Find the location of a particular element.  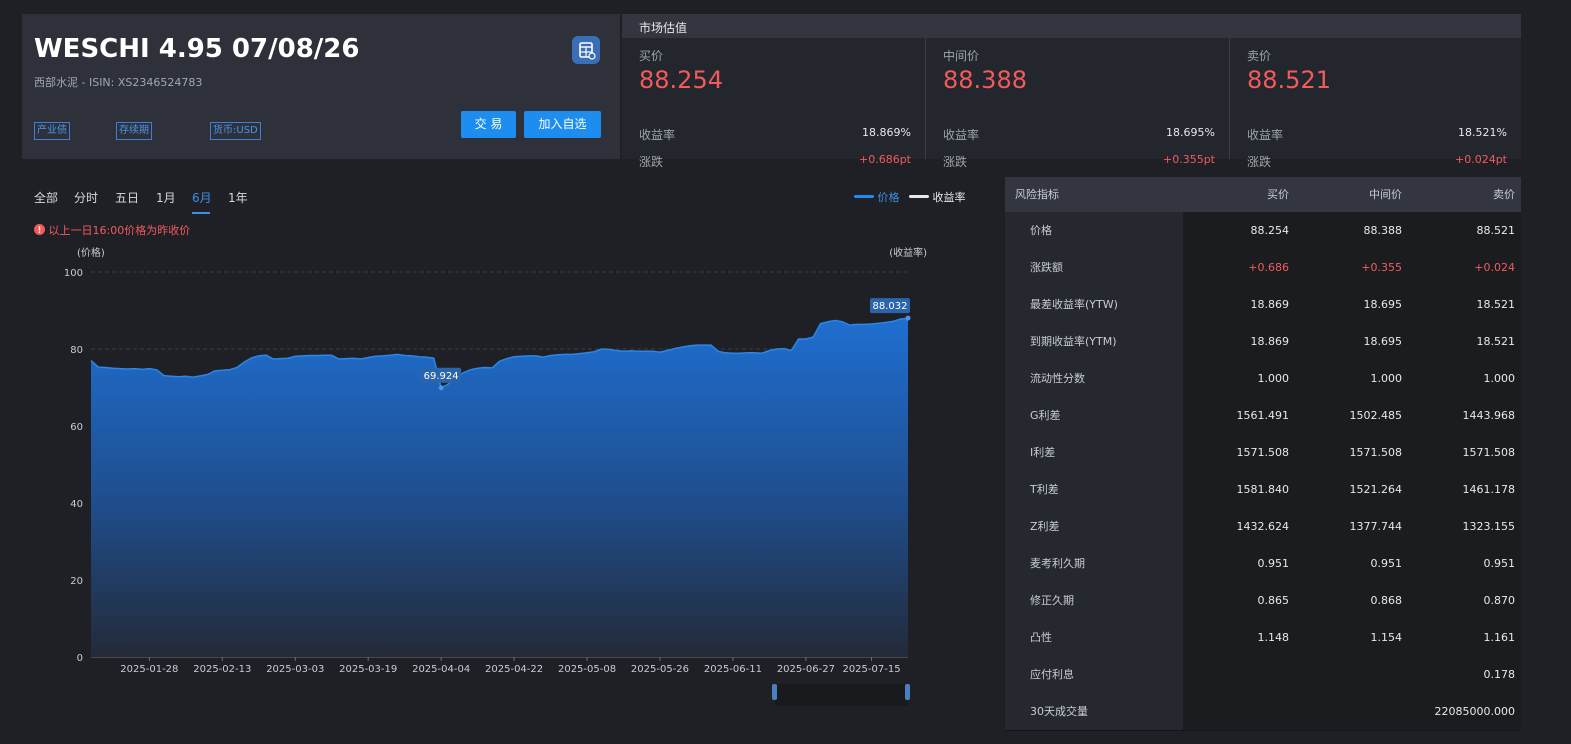

bond-title: WESCHI 4.95 07/08/26 is located at coordinates (197, 49).